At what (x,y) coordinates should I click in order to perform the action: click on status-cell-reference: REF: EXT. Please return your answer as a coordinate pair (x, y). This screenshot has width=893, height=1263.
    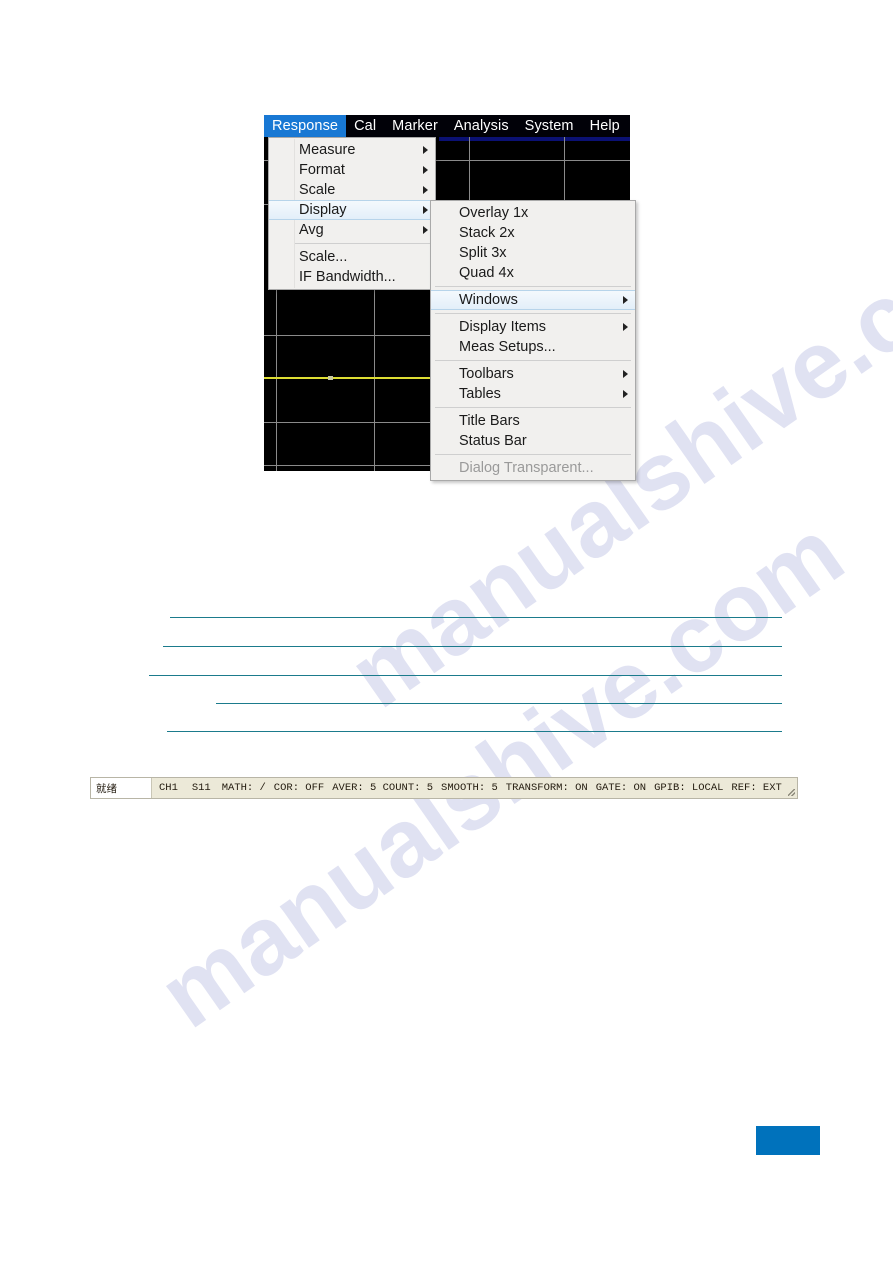
    Looking at the image, I should click on (756, 788).